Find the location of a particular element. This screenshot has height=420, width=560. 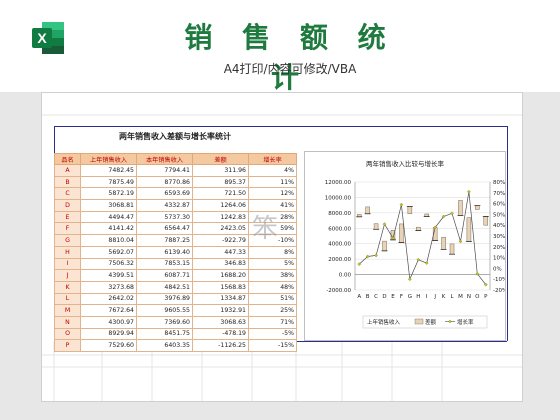

cell-growth: 11% is located at coordinates (272, 182).